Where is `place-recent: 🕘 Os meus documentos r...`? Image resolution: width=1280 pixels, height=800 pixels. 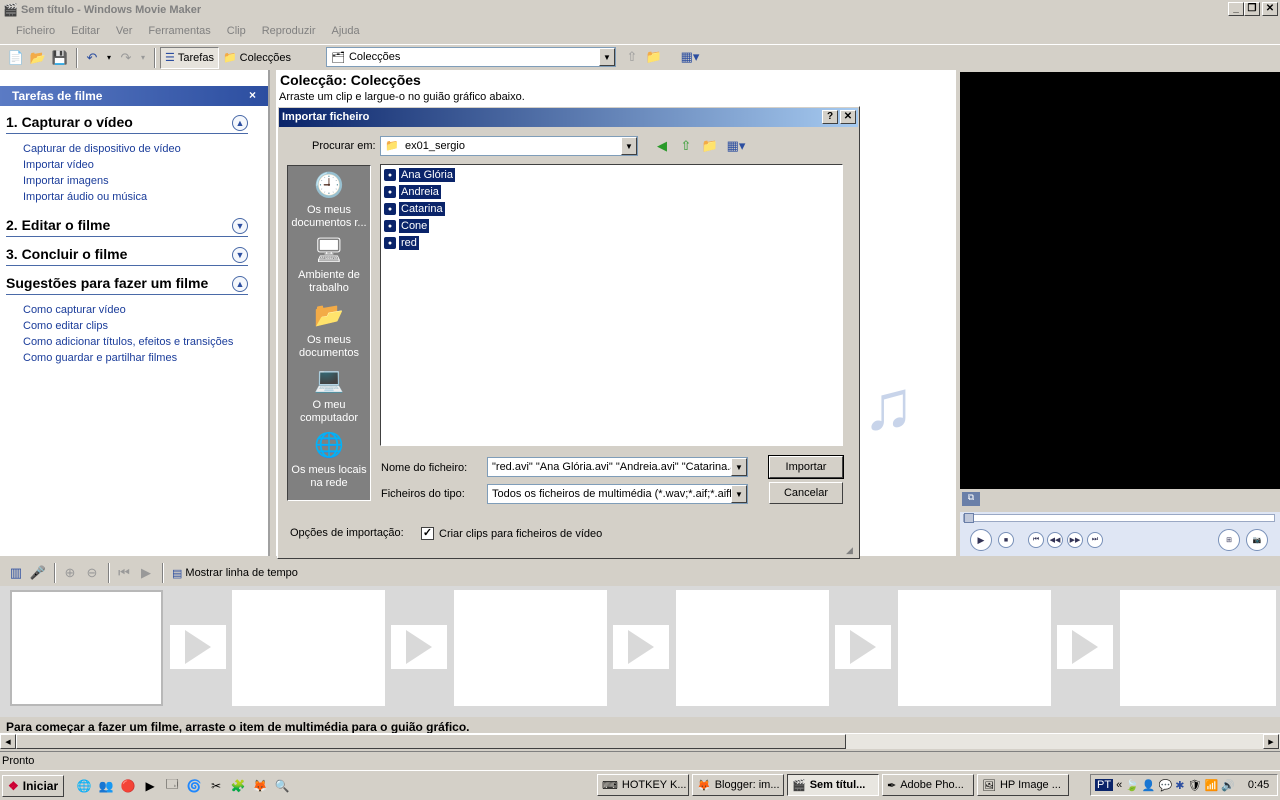
place-recent: 🕘 Os meus documentos r... is located at coordinates (329, 199).